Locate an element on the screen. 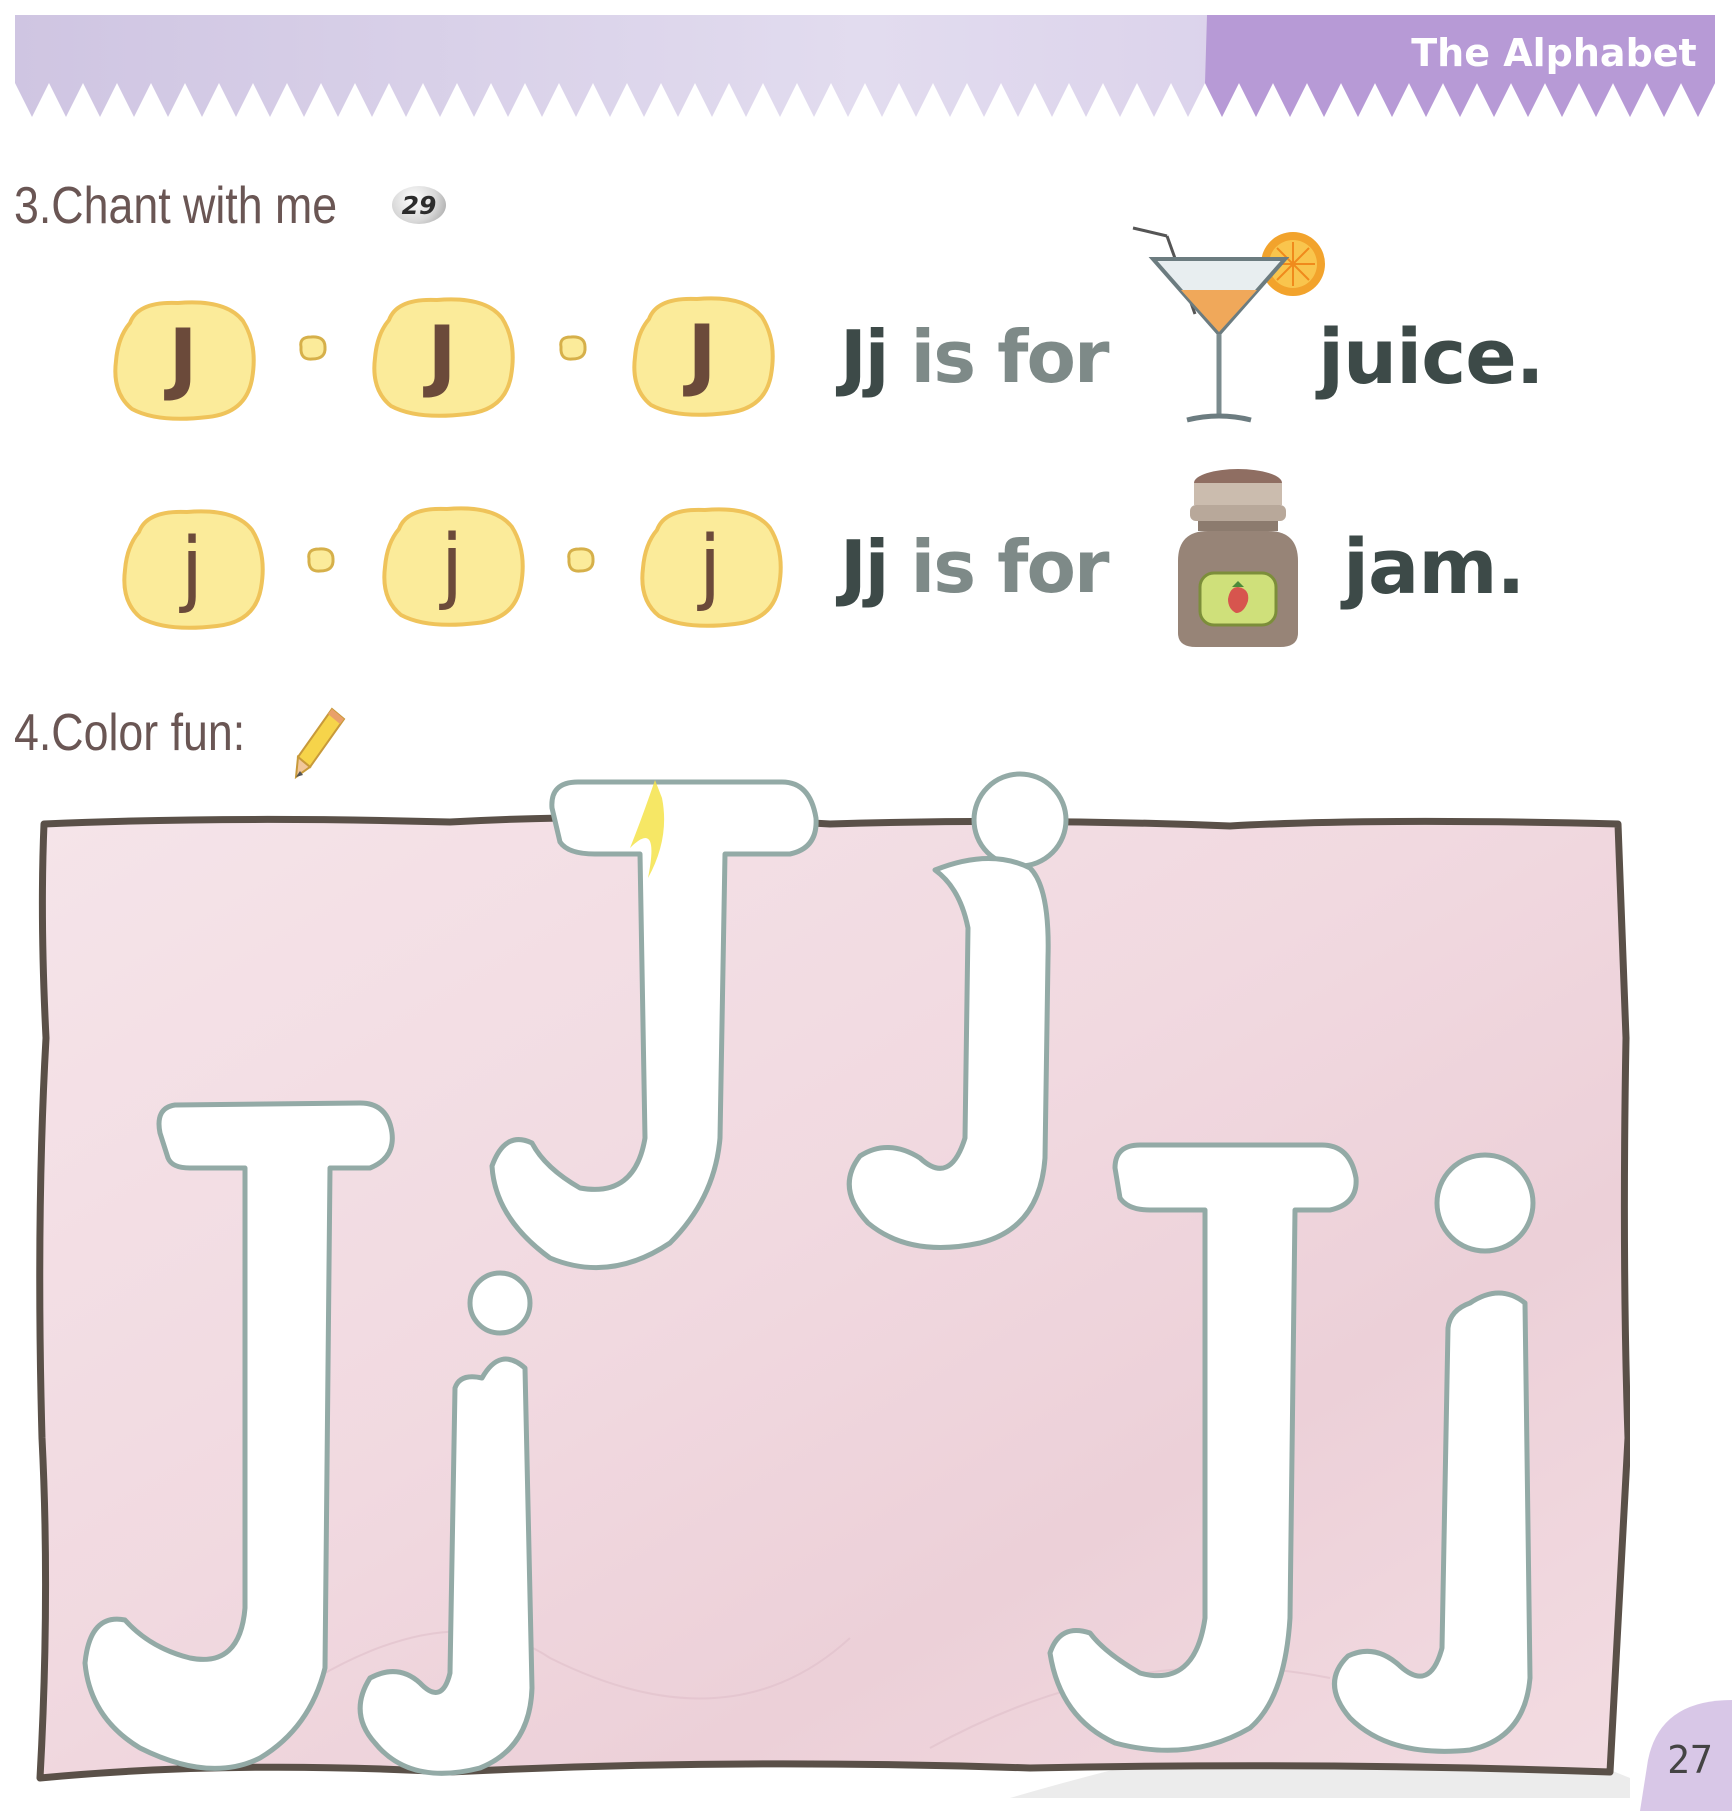 This screenshot has width=1732, height=1811. chant-sentence-2: Jj is for is located at coordinates (975, 567).